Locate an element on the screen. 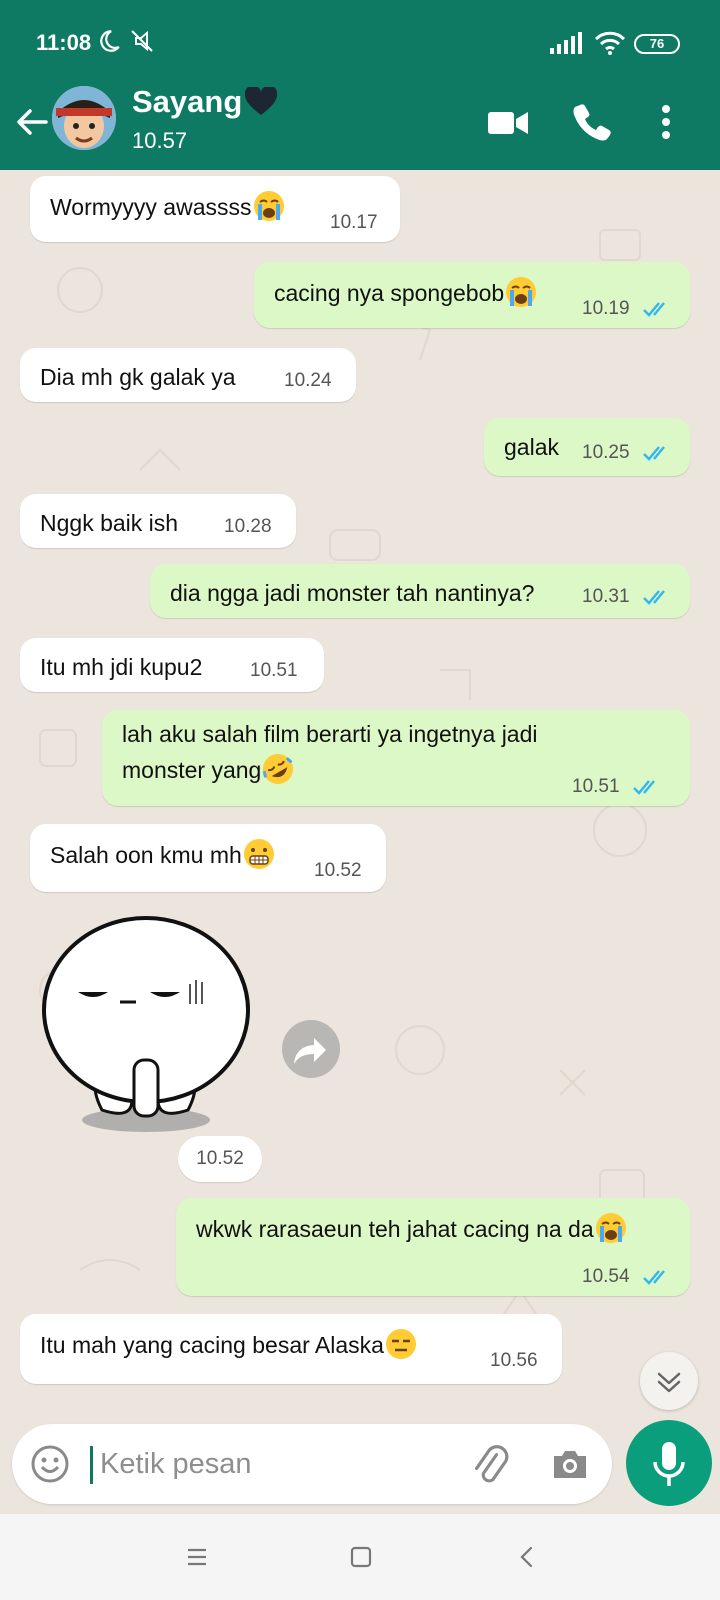 The width and height of the screenshot is (720, 1600). signal-icon is located at coordinates (566, 43).